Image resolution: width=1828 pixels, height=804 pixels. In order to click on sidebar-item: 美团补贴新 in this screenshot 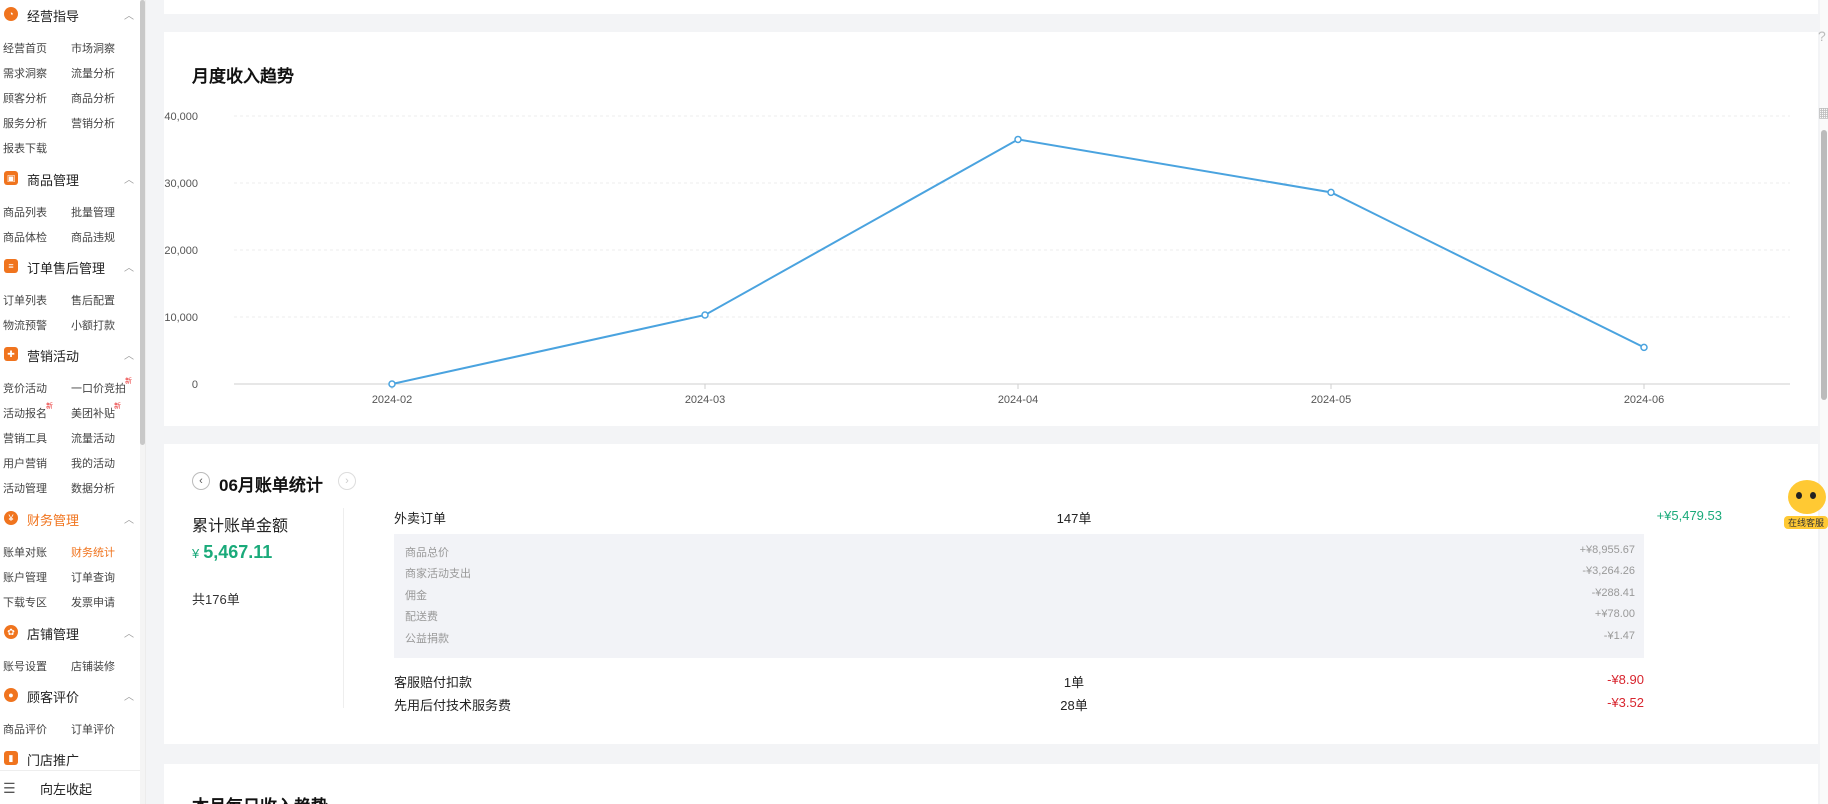, I will do `click(96, 412)`.